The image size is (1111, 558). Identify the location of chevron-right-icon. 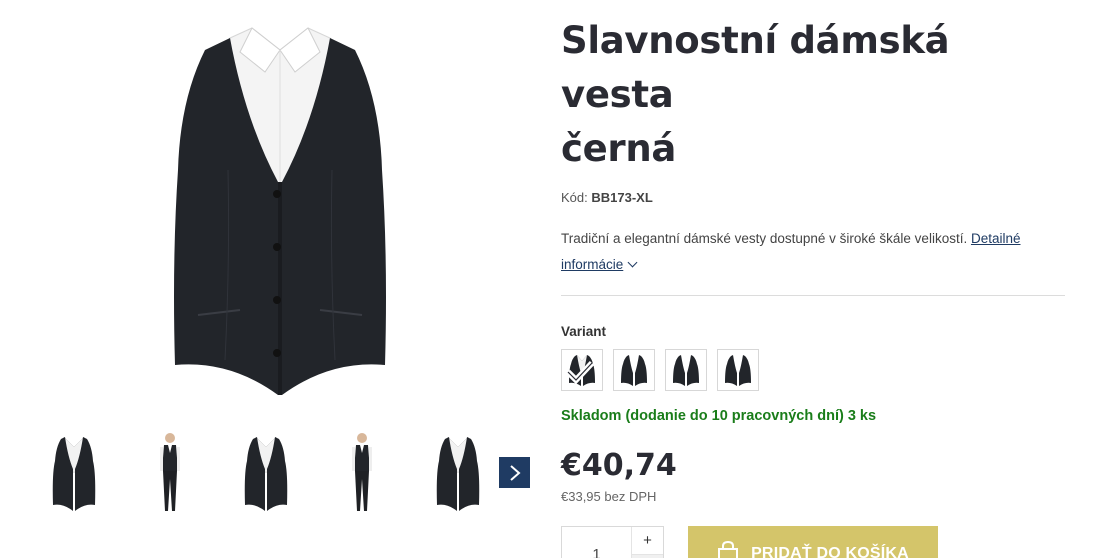
(515, 472).